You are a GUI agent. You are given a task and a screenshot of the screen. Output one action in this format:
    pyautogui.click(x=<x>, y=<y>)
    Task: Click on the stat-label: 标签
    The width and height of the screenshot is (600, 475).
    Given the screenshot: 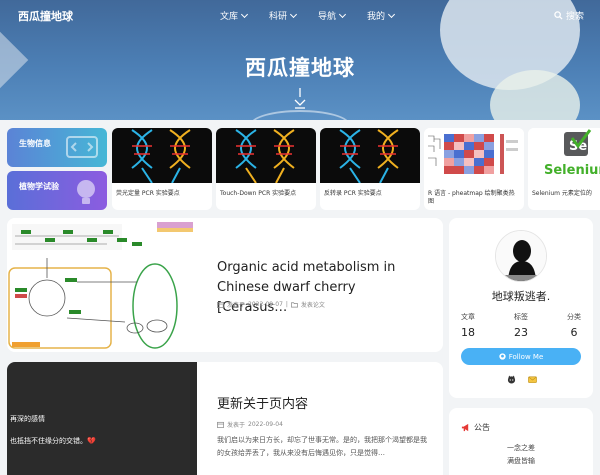 What is the action you would take?
    pyautogui.click(x=521, y=317)
    